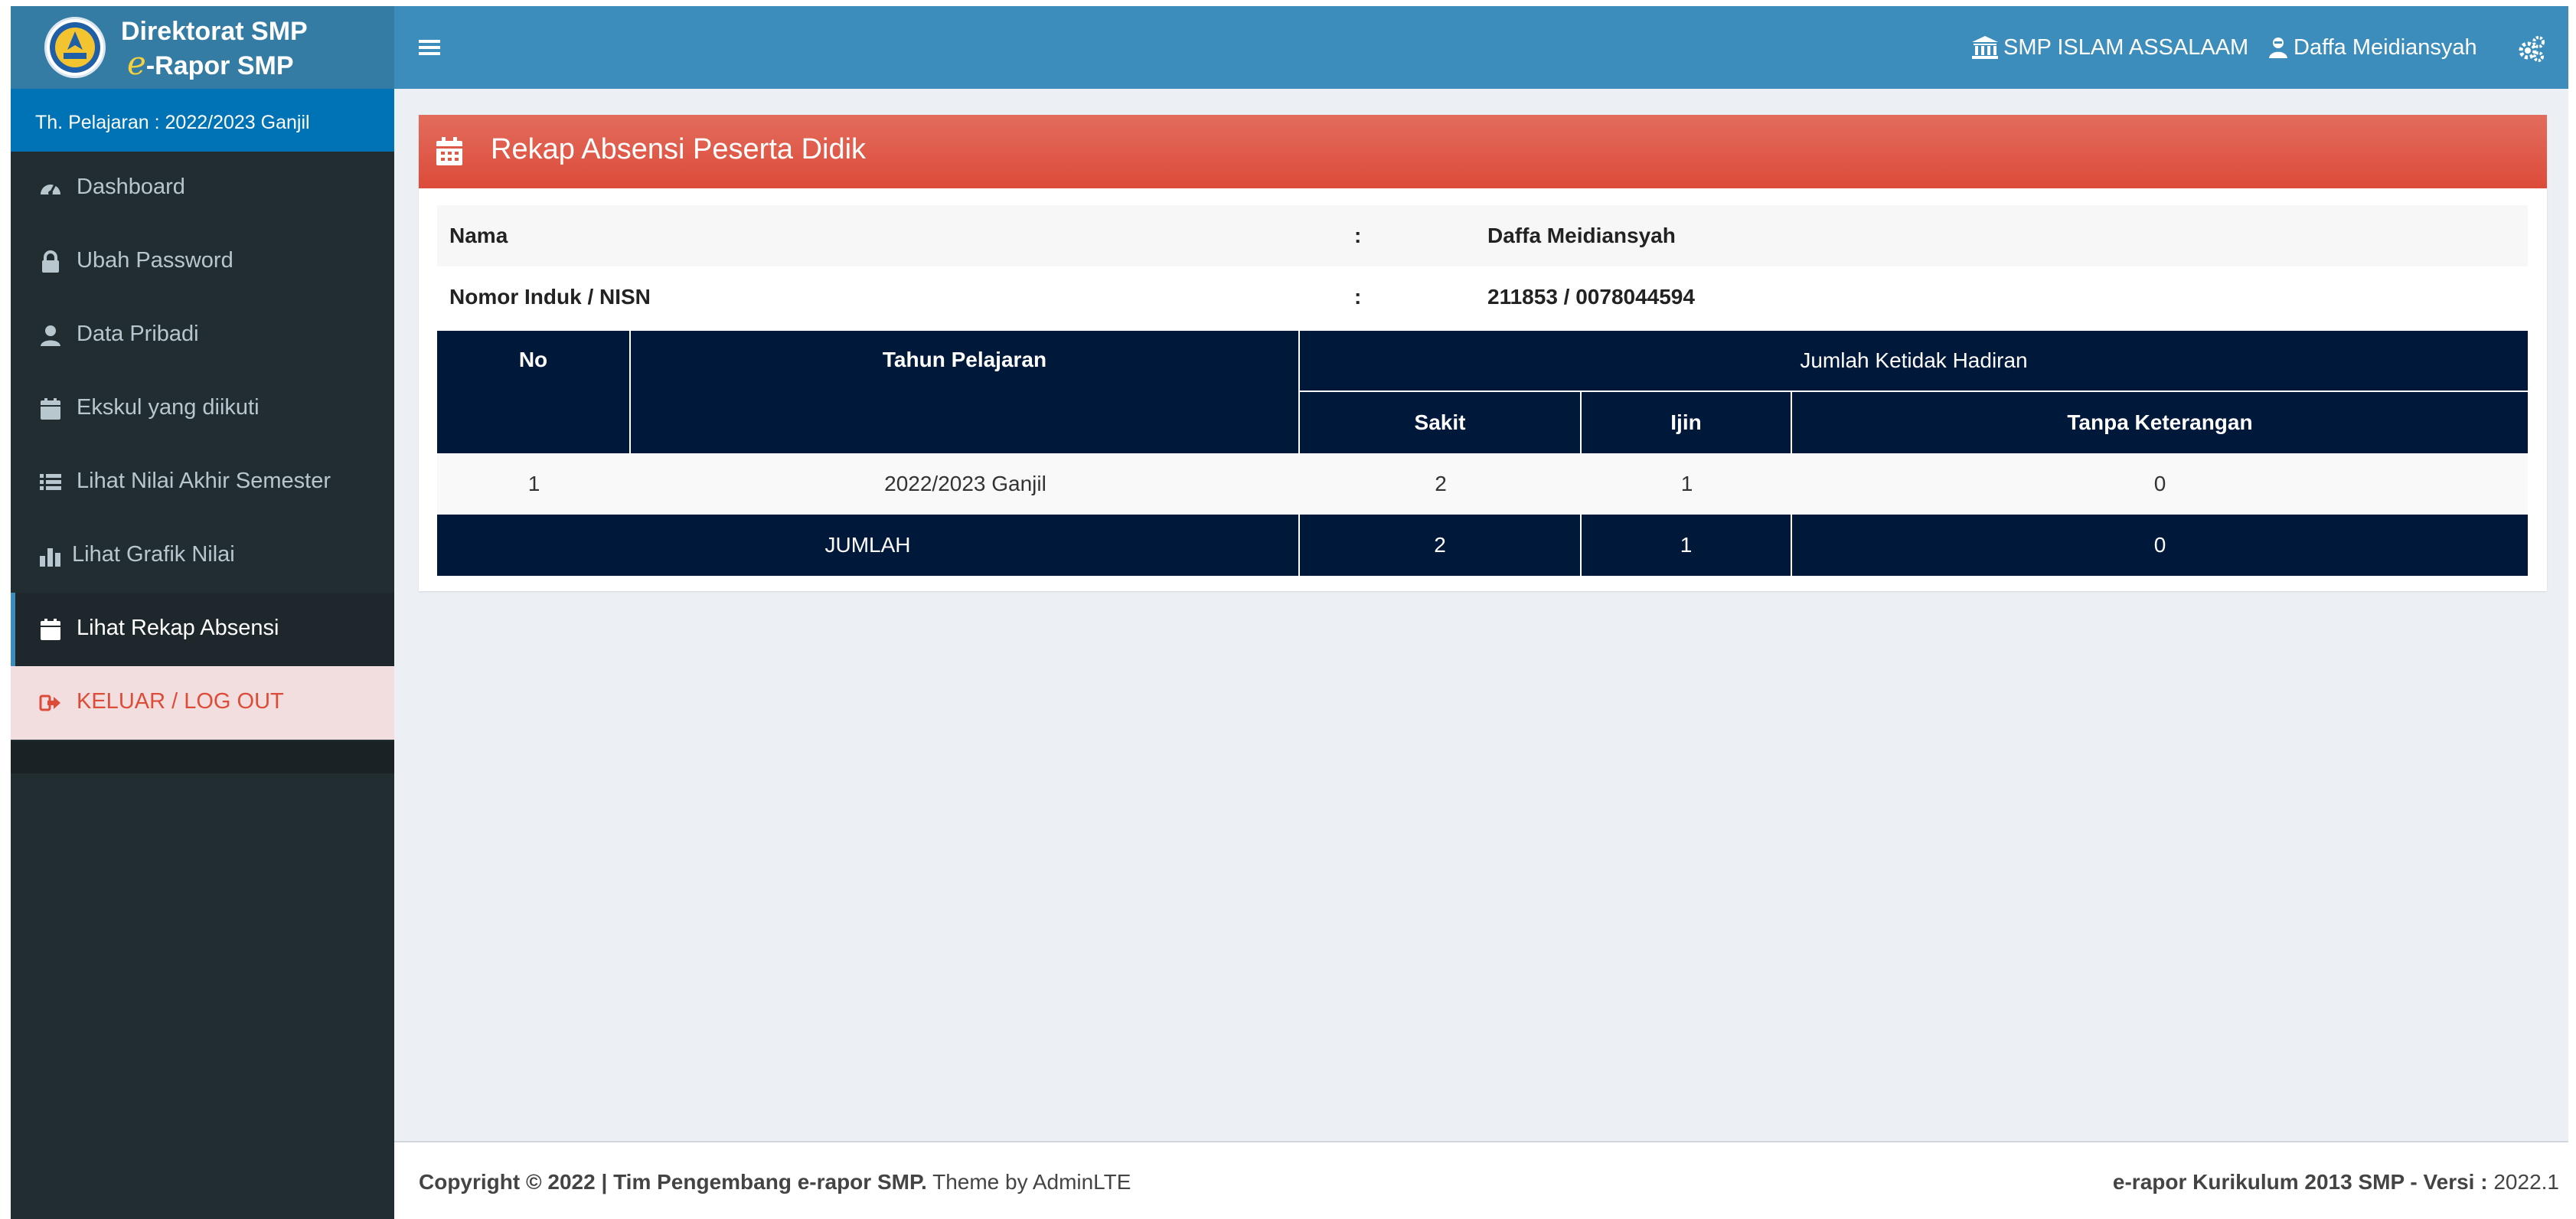  What do you see at coordinates (1582, 236) in the screenshot?
I see `info-value: Daffa Meidiansyah` at bounding box center [1582, 236].